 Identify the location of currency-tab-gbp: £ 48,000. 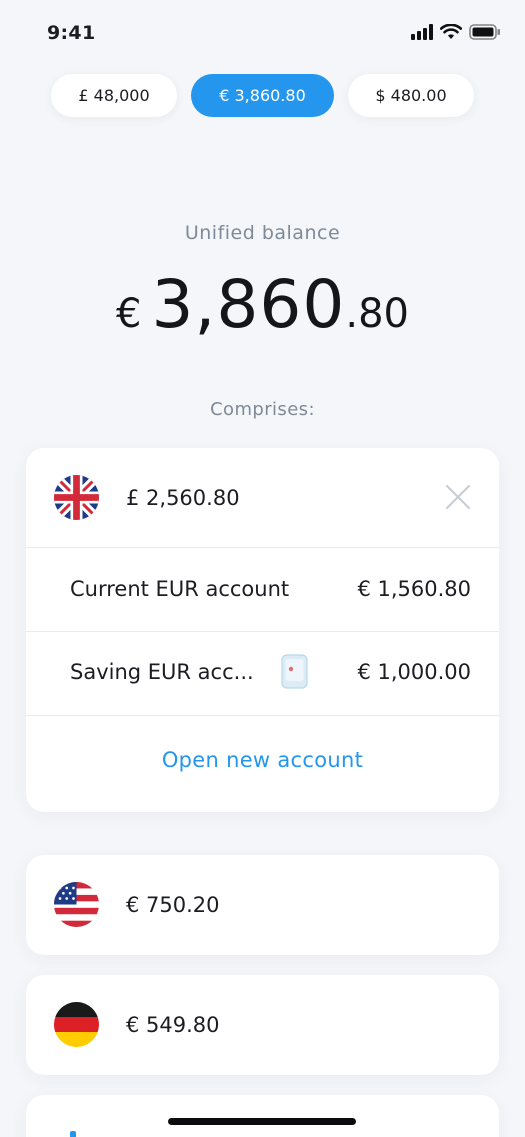
(114, 95).